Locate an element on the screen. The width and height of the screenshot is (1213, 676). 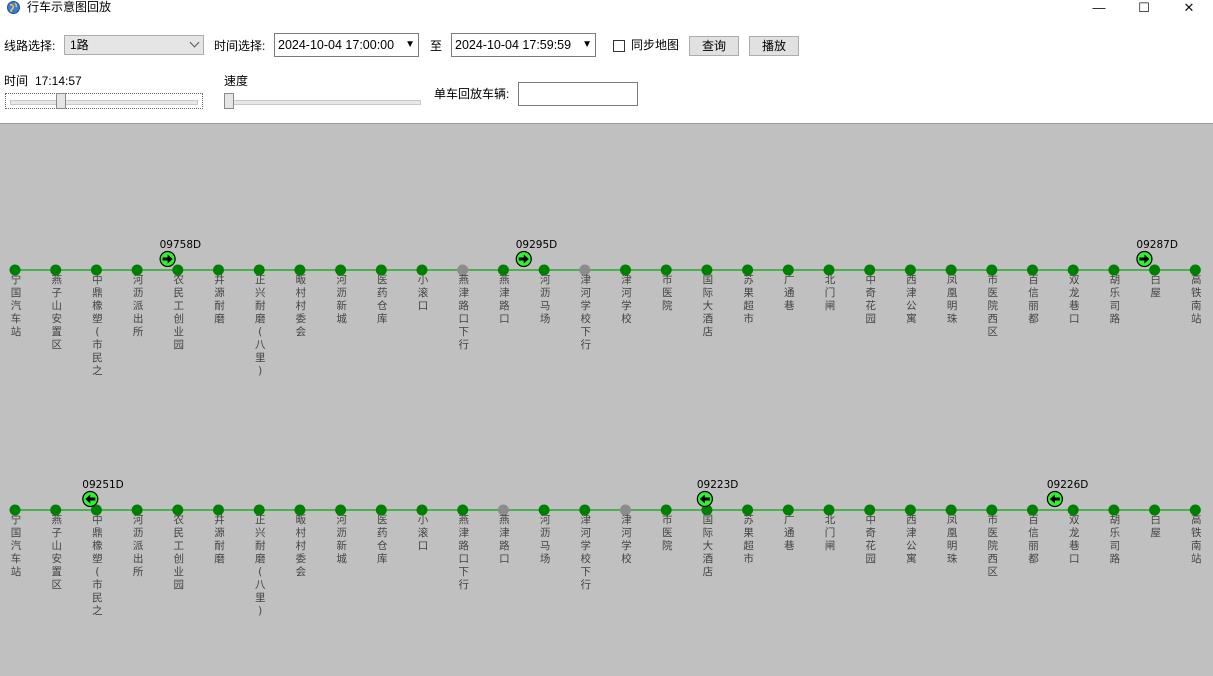
vehicle-marker: 09758D is located at coordinates (180, 253).